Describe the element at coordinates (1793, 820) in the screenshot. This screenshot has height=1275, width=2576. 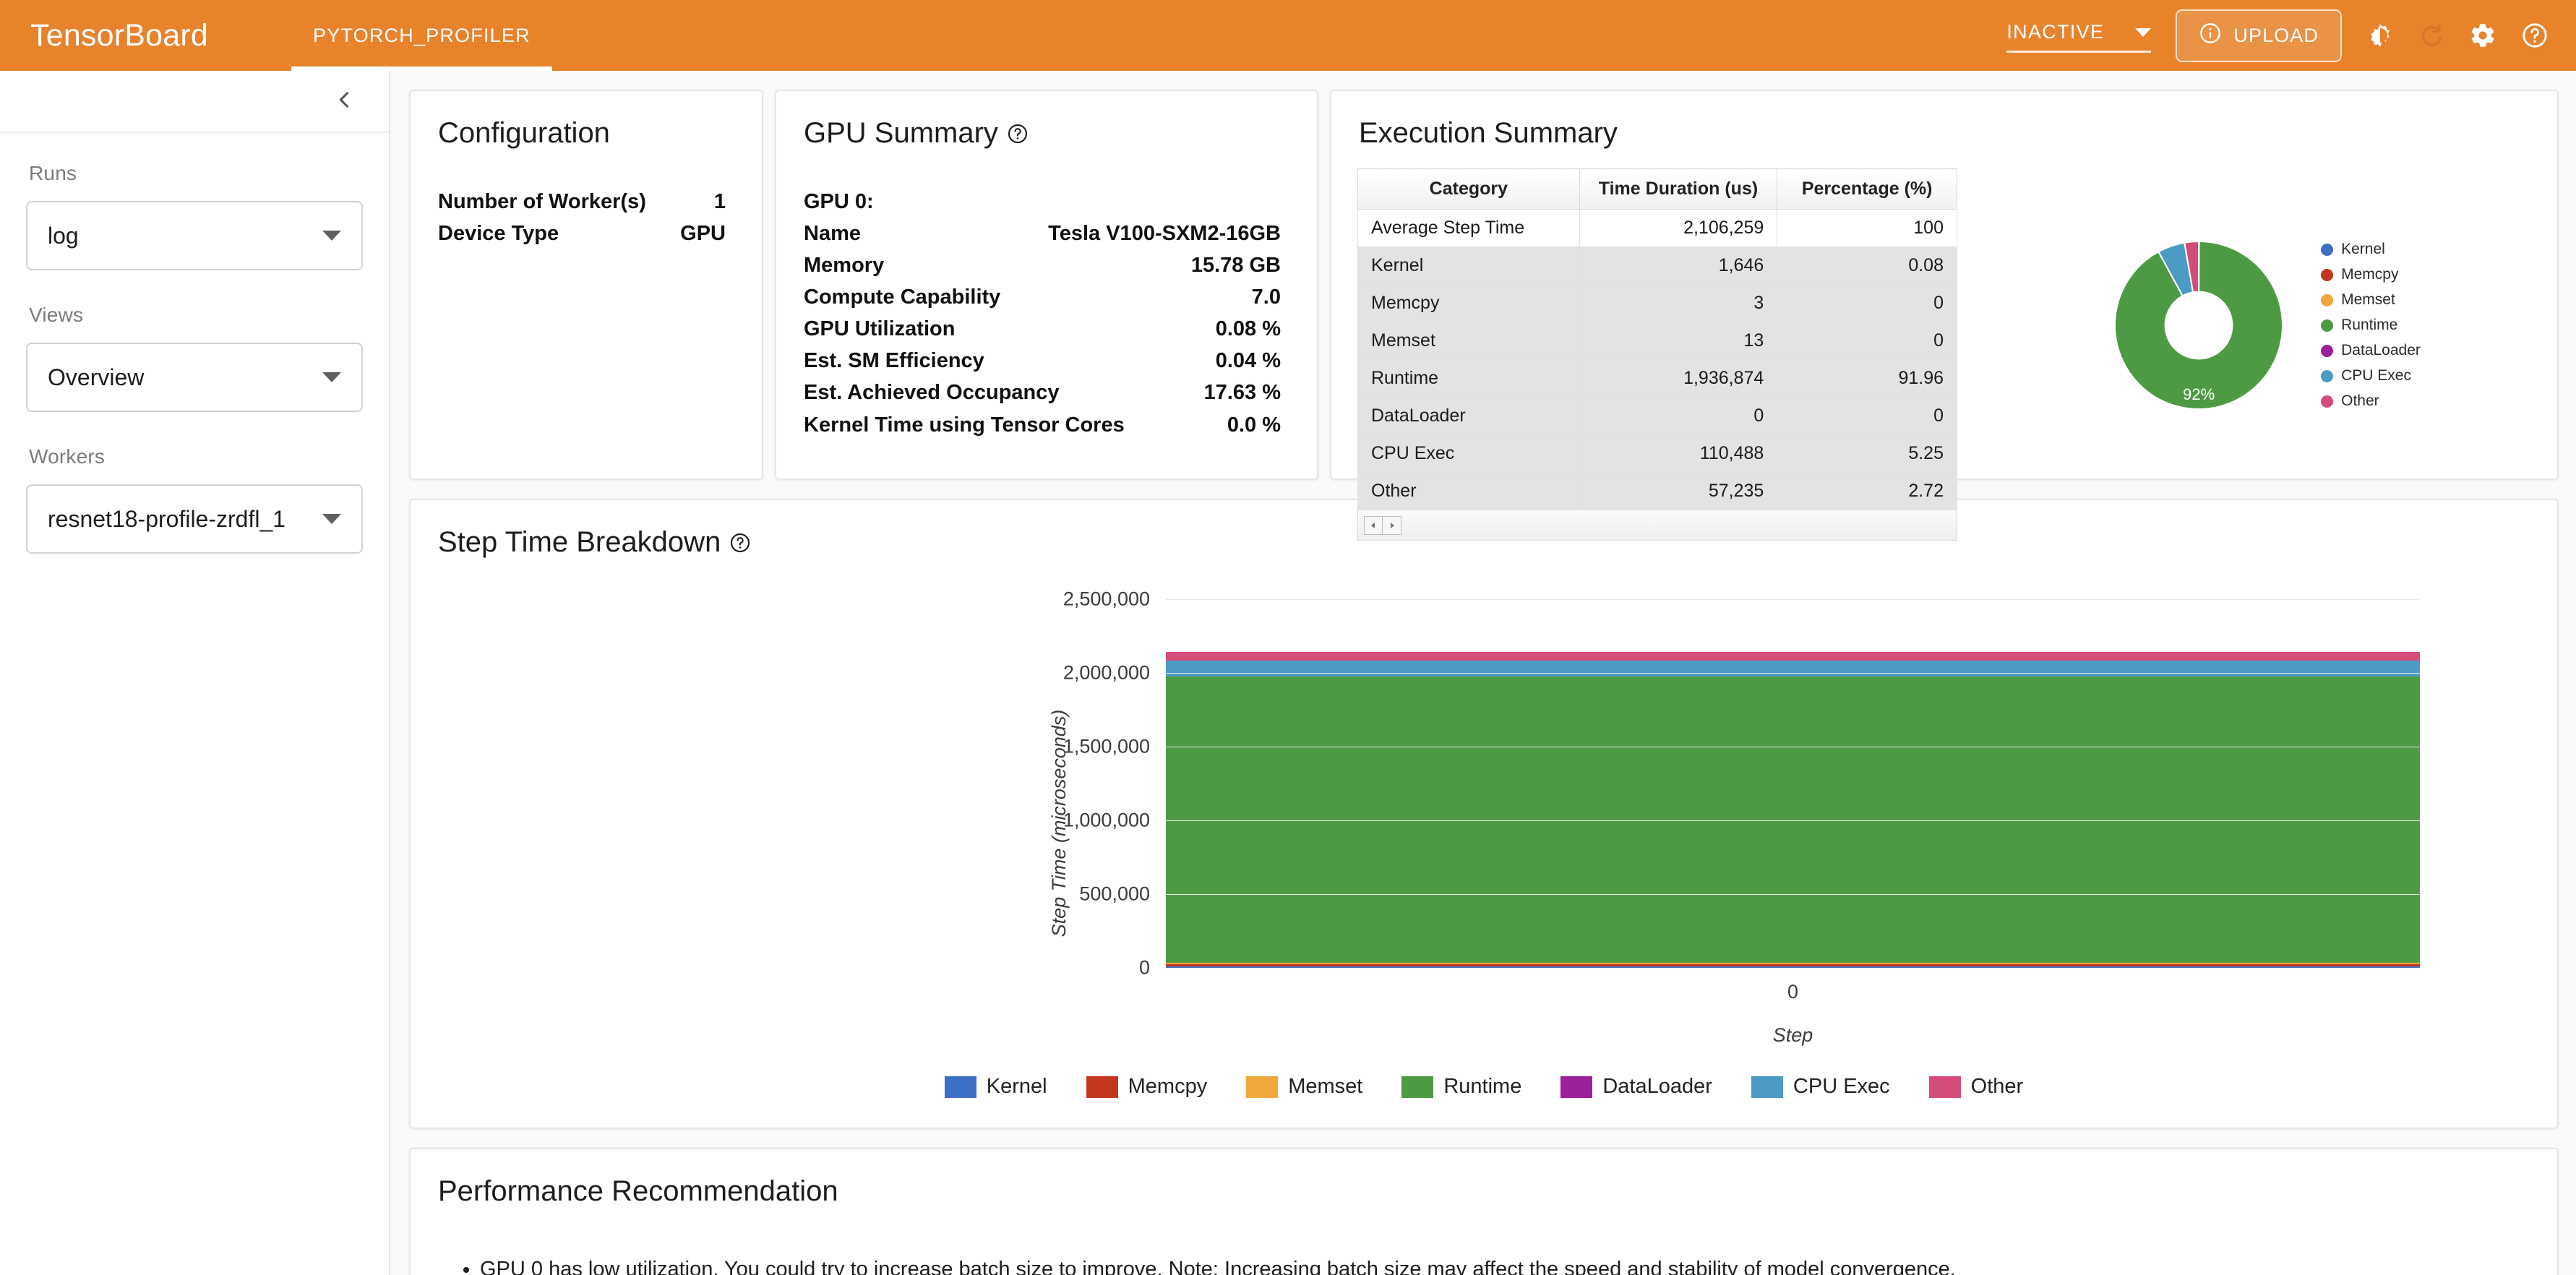
I see `bar-segment-runtime` at that location.